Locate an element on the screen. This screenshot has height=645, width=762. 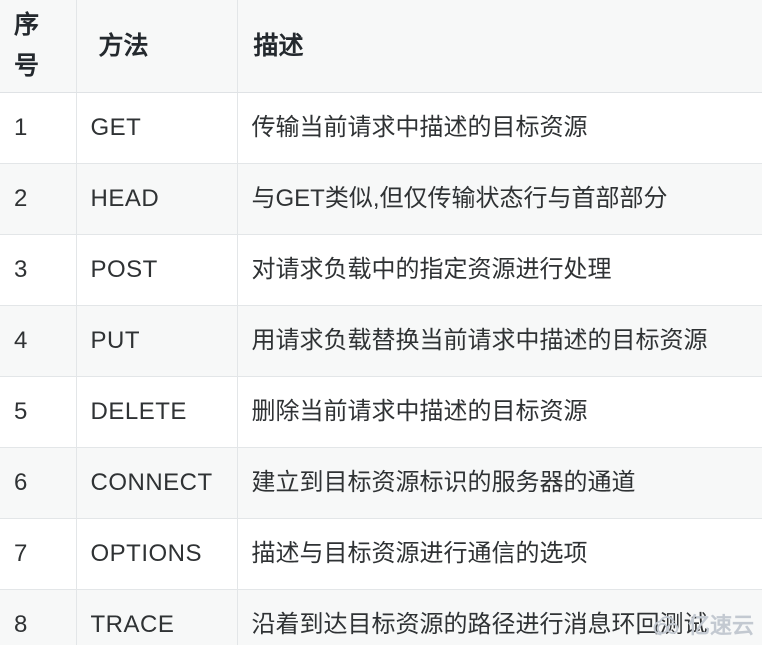
cell-index: 1 is located at coordinates (38, 128).